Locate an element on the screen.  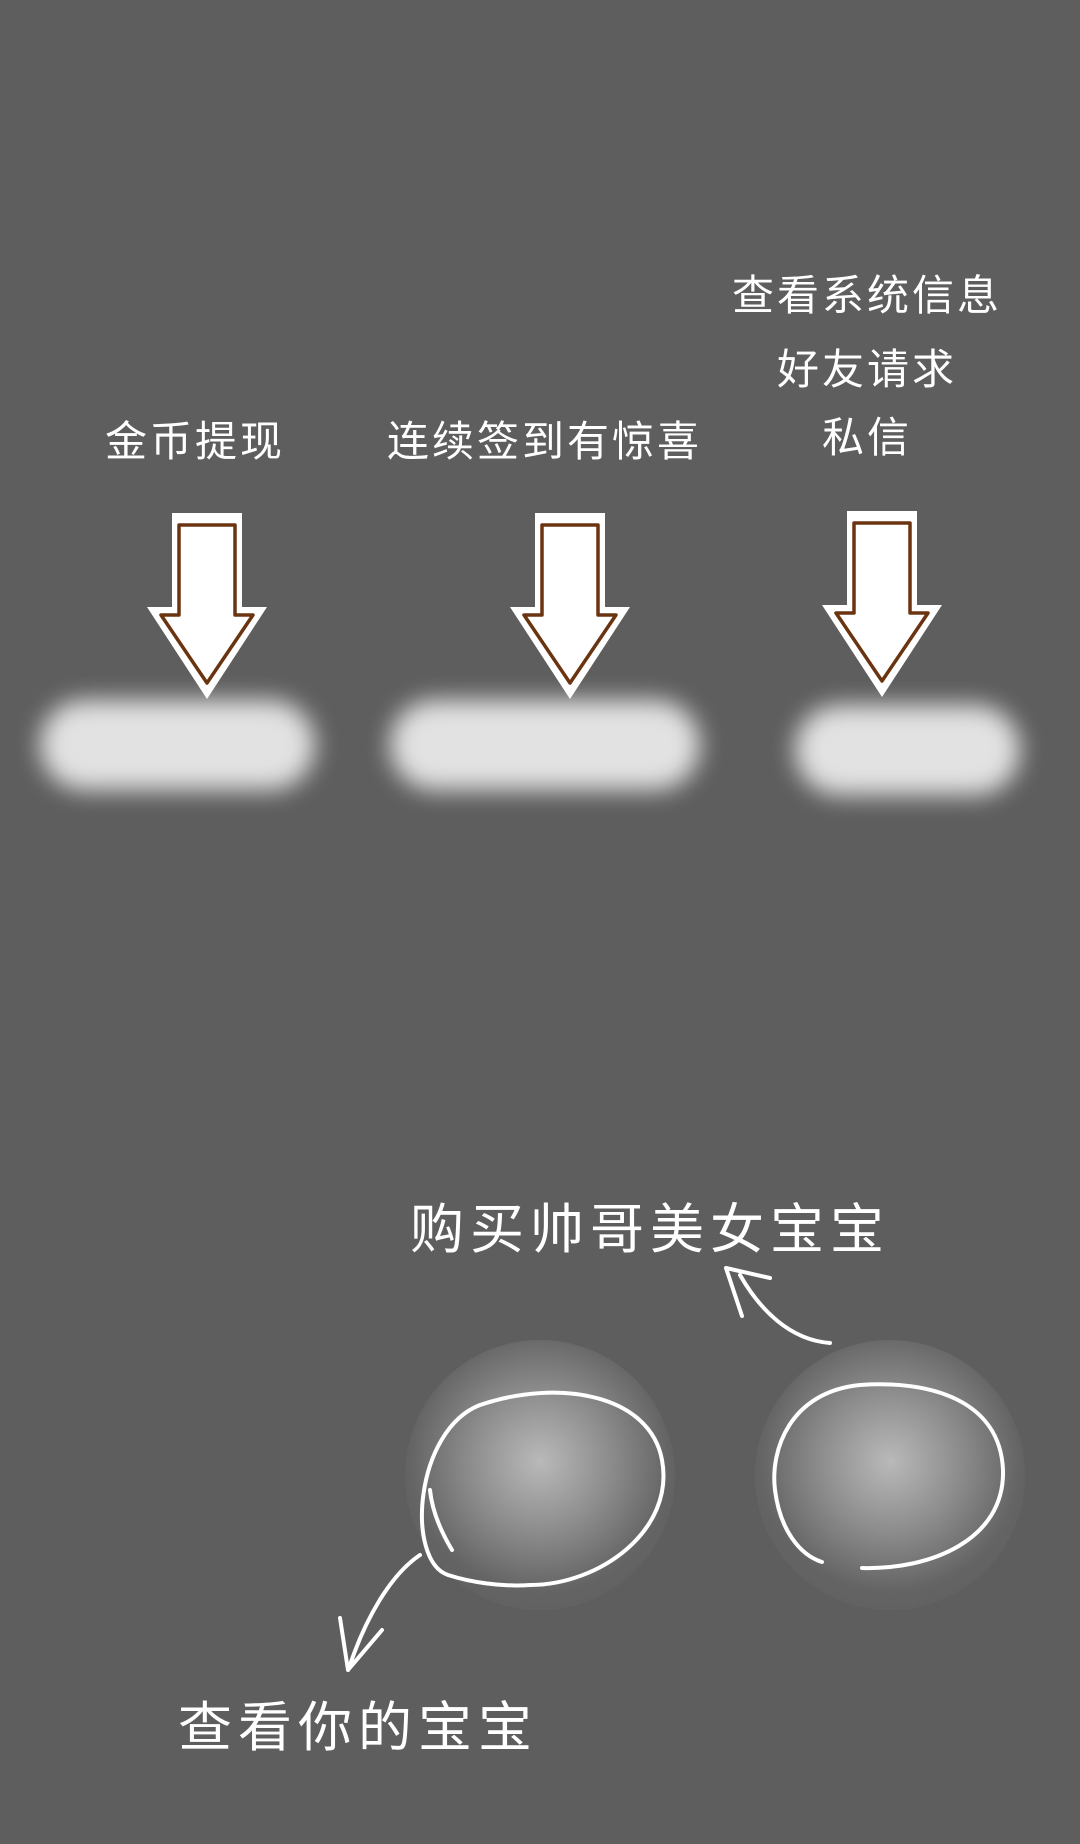
sign-in-surprise-label: 连续签到有惊喜 is located at coordinates (545, 441).